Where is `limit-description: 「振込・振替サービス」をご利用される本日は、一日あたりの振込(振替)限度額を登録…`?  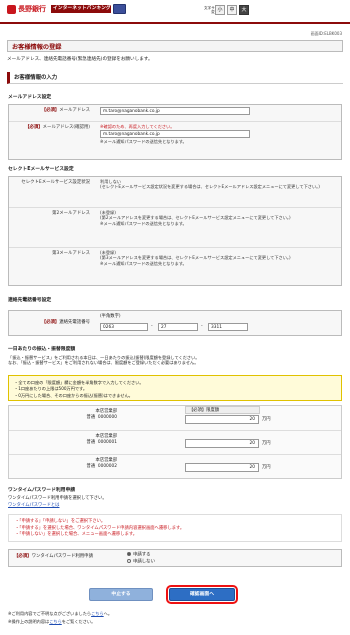
limit-description: 「振込・振替サービス」をご利用される本日は、一日あたりの振込(振替)限度額を登録… is located at coordinates (104, 360).